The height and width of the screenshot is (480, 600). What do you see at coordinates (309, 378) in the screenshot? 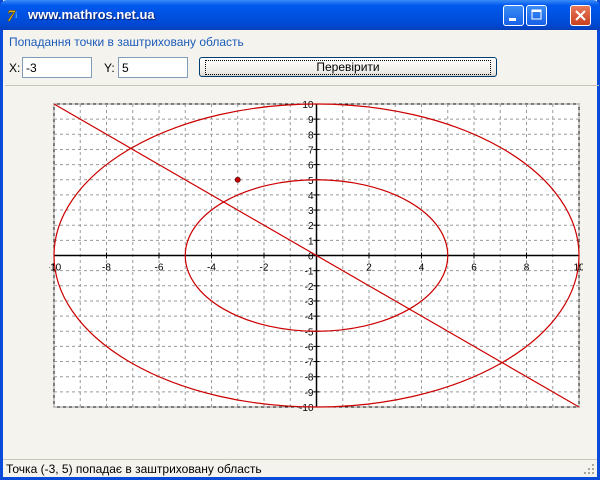
I see `y-tick-label: -8` at bounding box center [309, 378].